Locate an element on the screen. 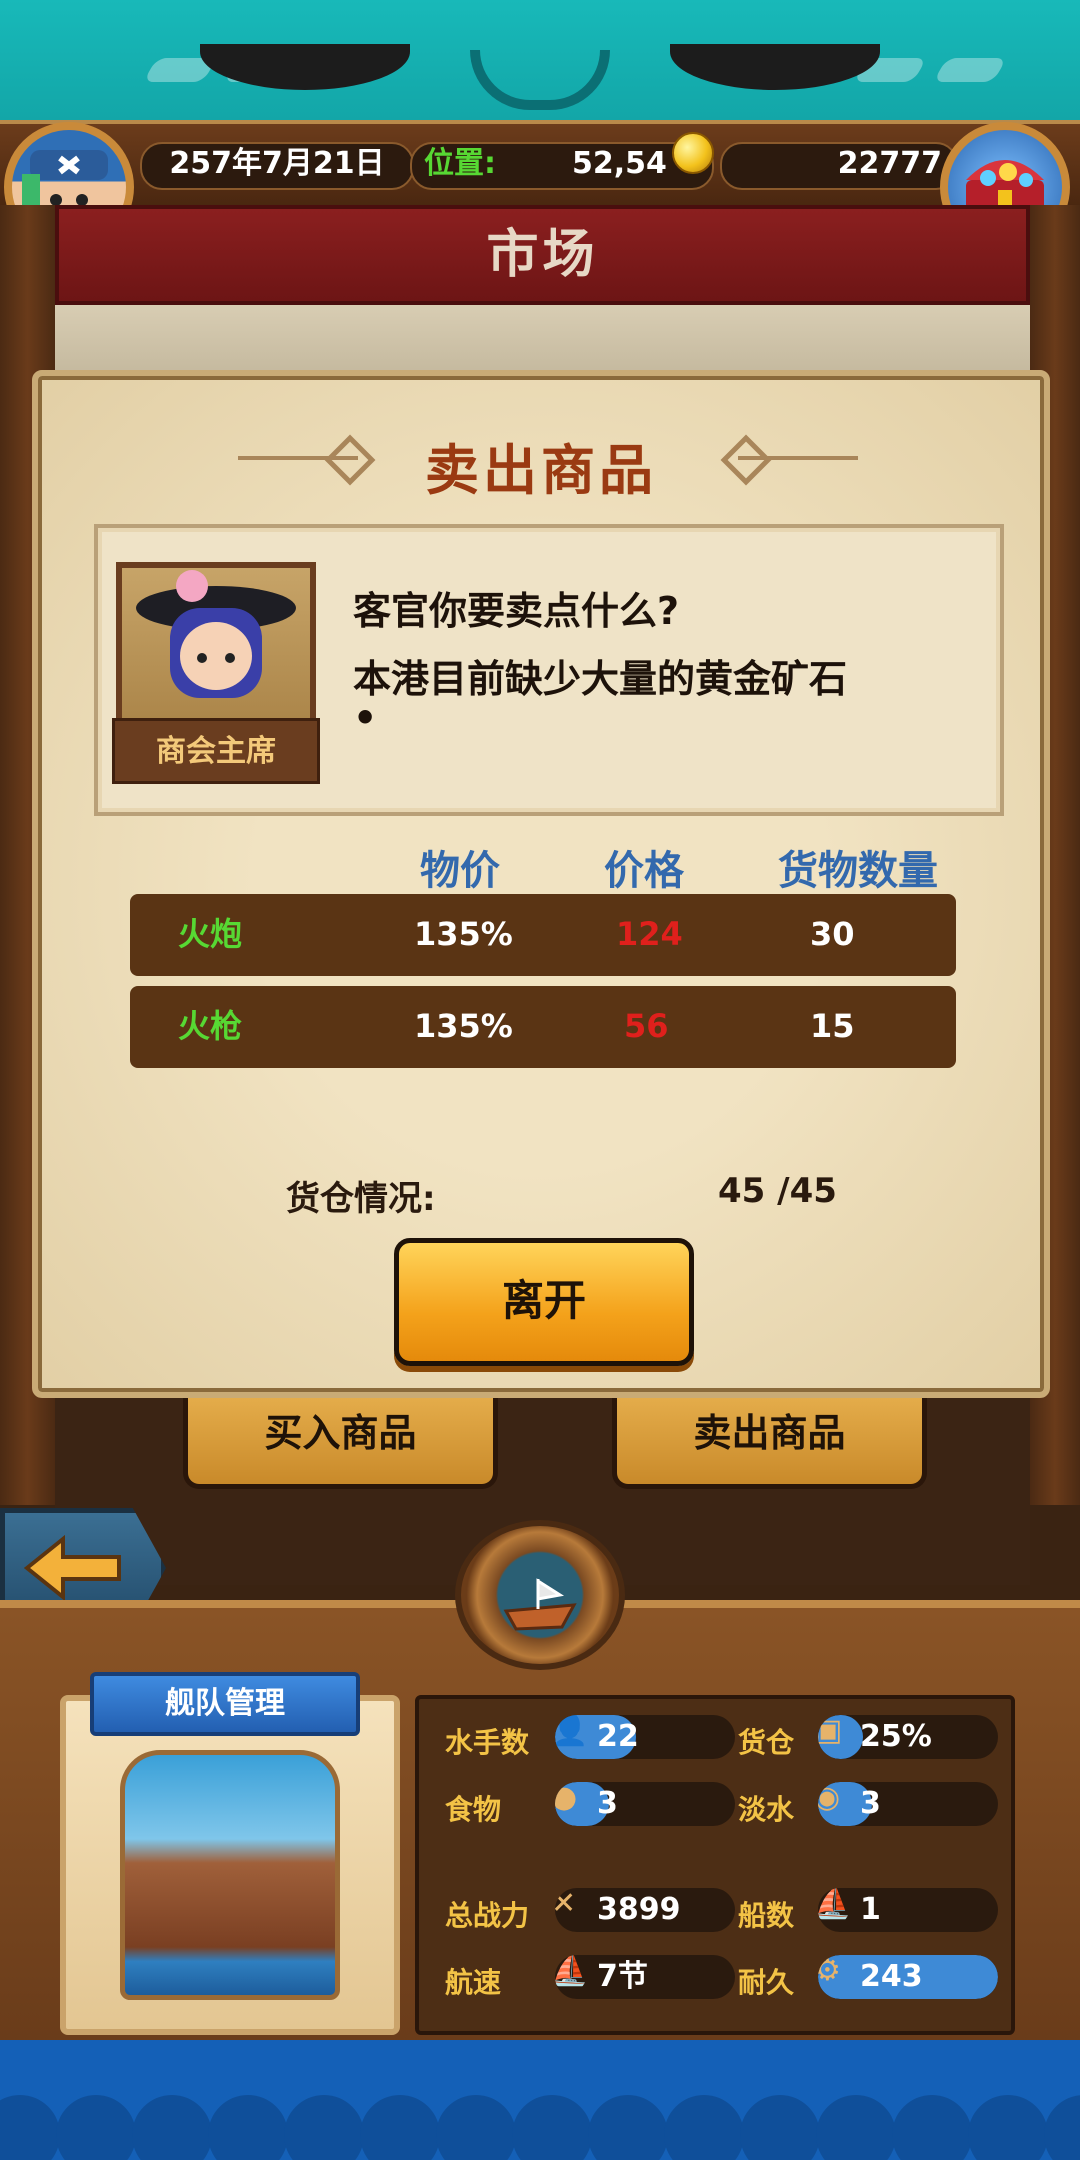 This screenshot has width=1080, height=2160. stat-label: 总战力 is located at coordinates (487, 1915).